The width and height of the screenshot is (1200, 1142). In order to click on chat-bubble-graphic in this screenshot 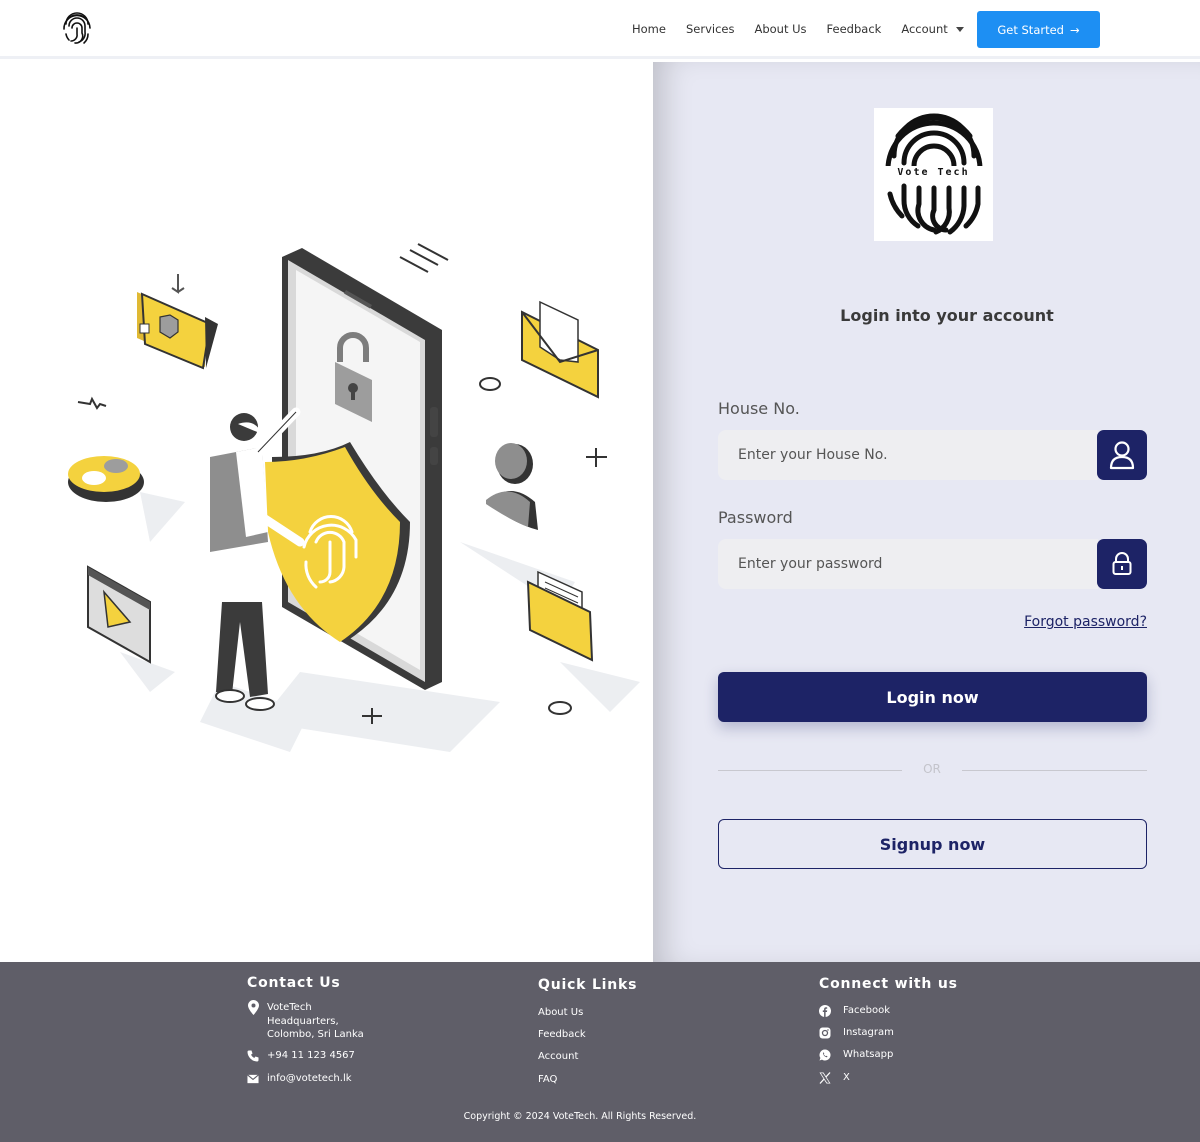, I will do `click(106, 479)`.